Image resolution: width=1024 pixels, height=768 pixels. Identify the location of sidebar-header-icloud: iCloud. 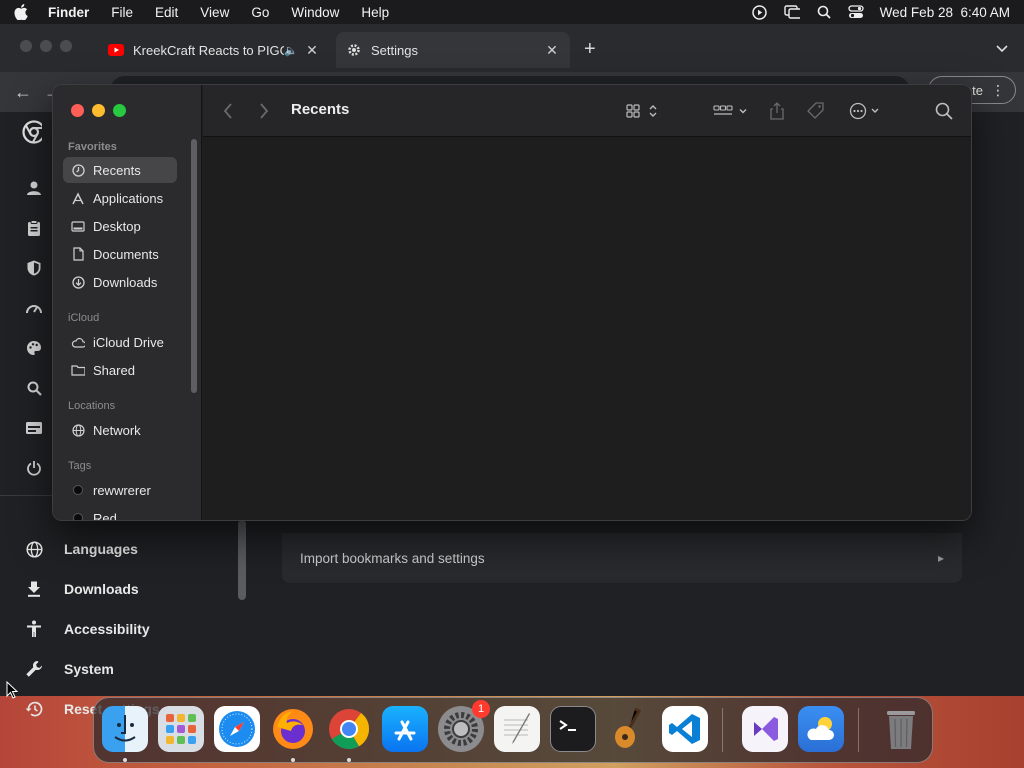
(84, 318).